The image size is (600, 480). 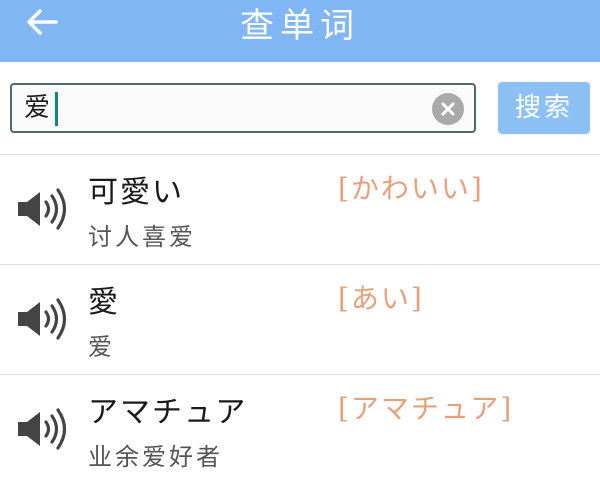 I want to click on meaning-text: 爱, so click(x=101, y=347).